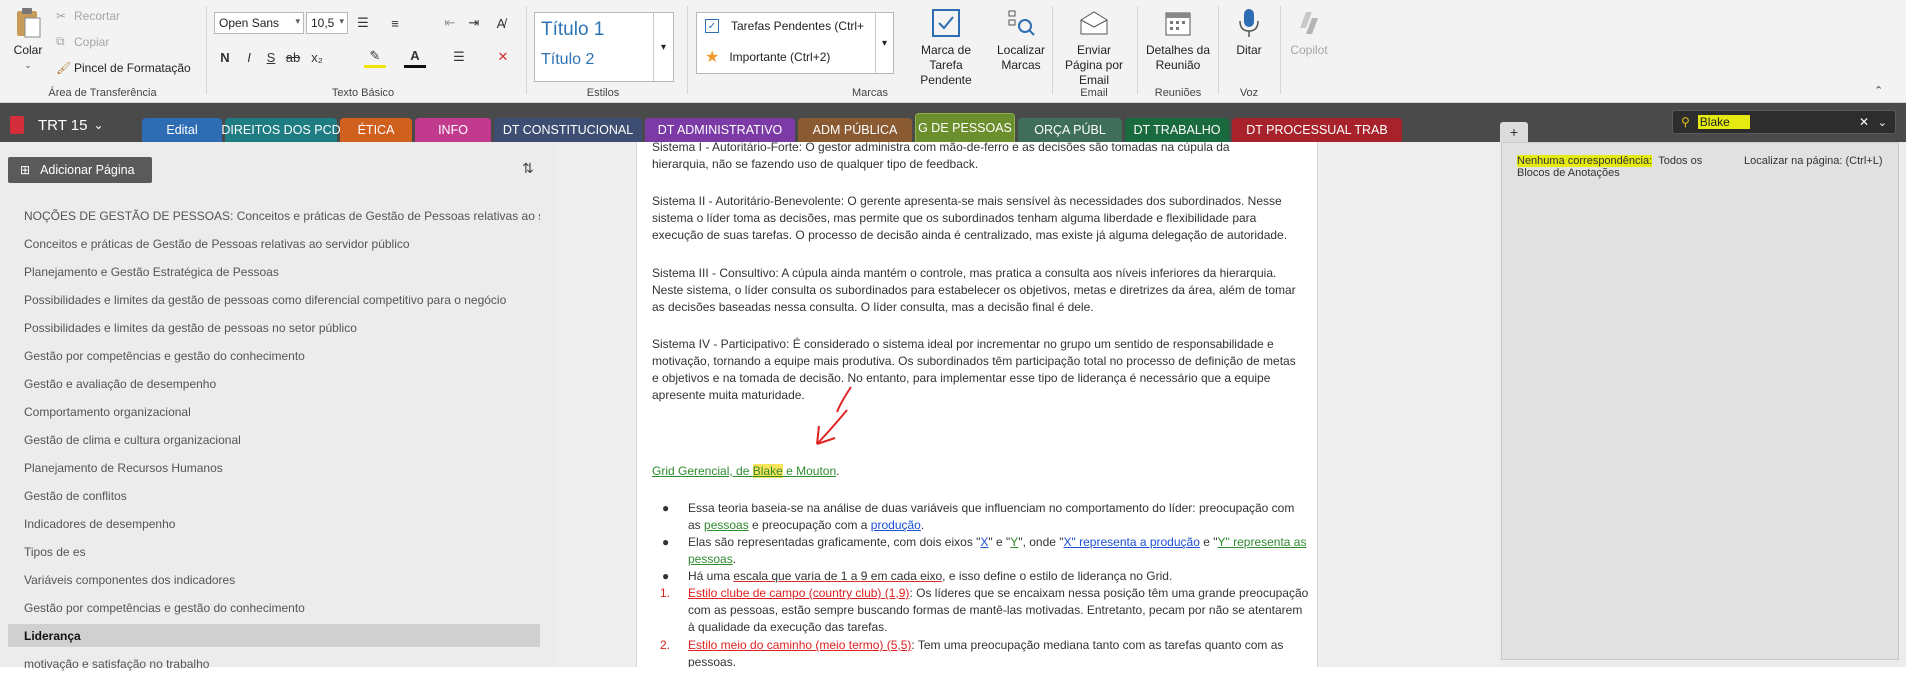  What do you see at coordinates (567, 60) in the screenshot?
I see `style-title2: Título 2` at bounding box center [567, 60].